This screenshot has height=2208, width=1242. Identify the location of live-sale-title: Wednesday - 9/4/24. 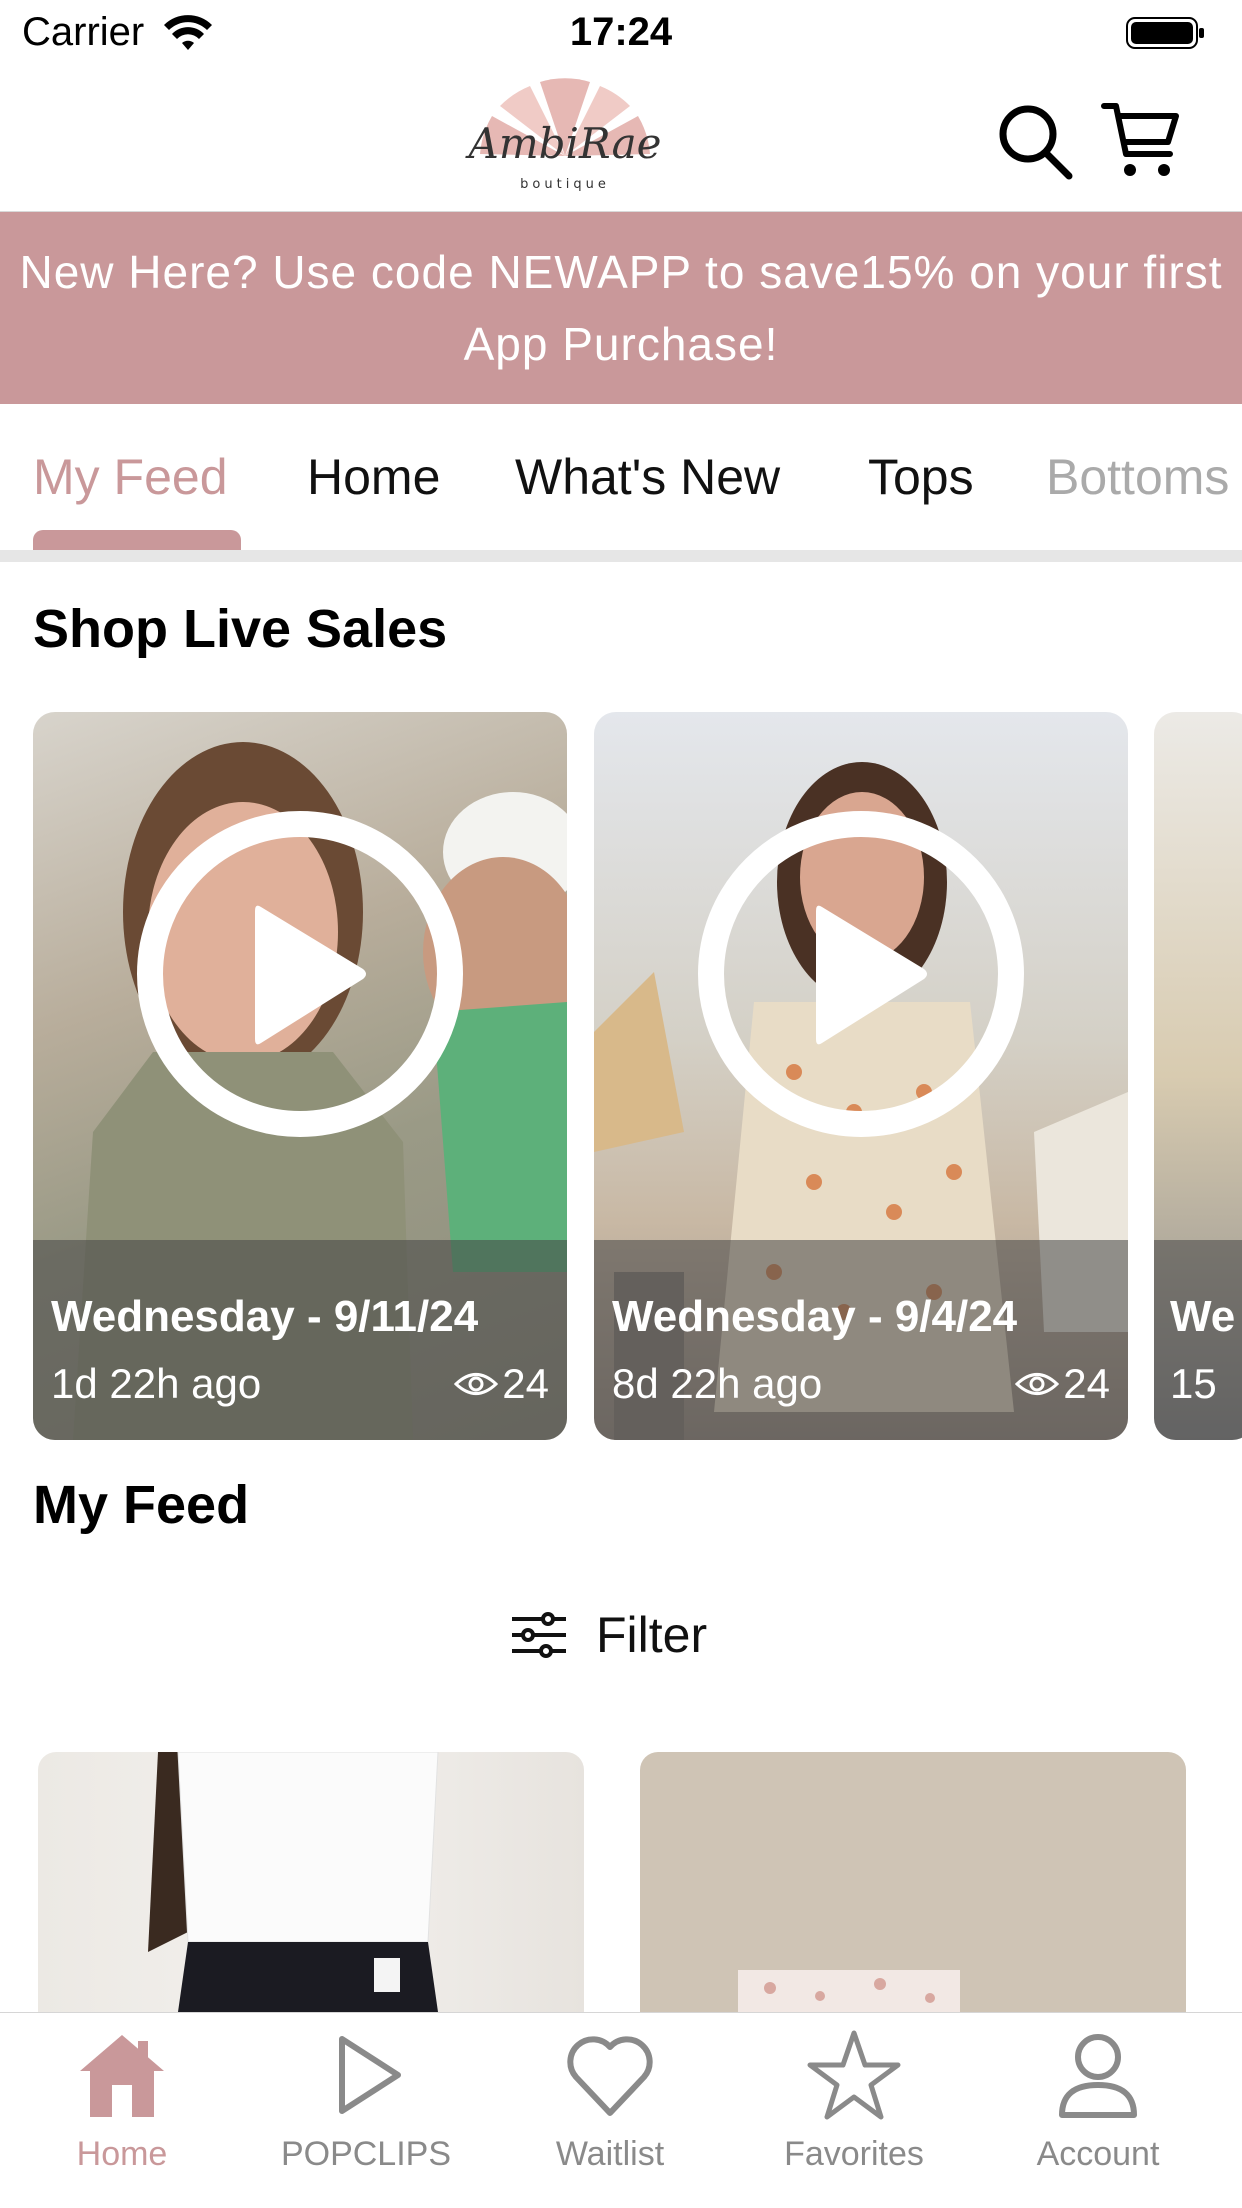
(815, 1316).